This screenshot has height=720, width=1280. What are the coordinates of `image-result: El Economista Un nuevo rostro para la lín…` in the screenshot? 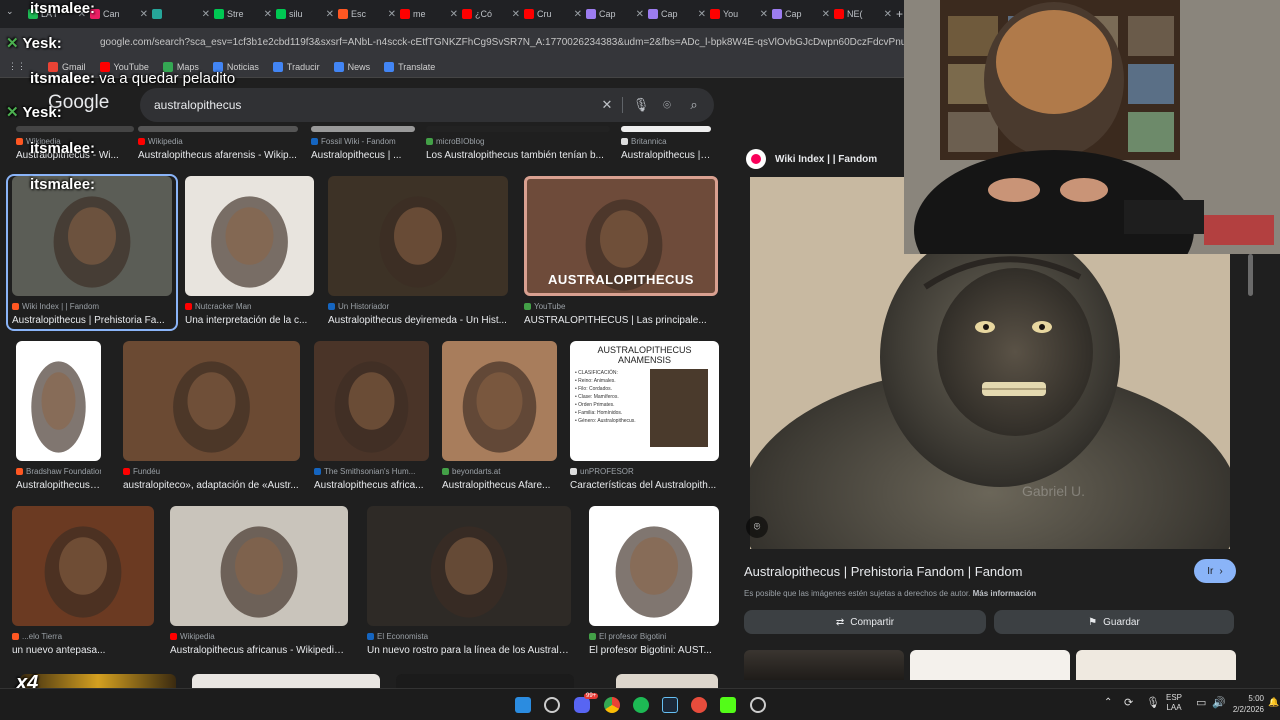 It's located at (469, 582).